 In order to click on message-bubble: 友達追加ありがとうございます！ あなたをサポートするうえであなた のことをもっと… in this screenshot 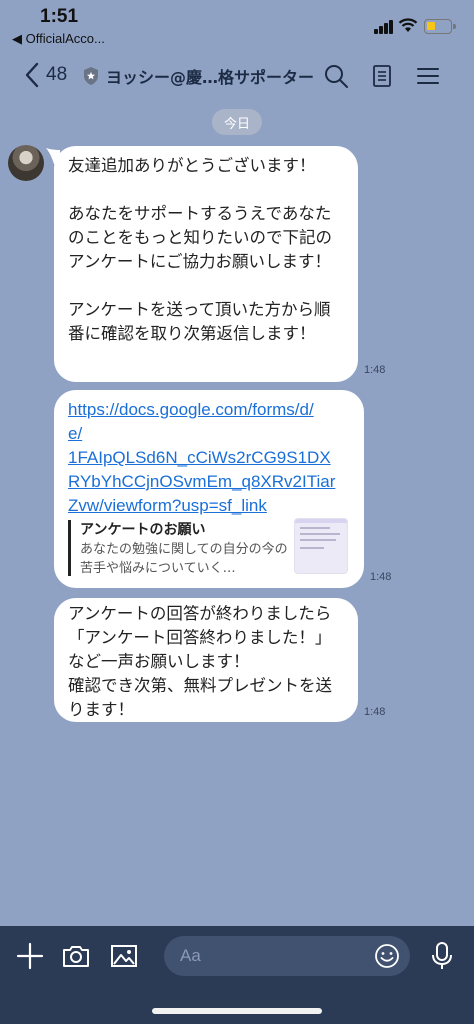, I will do `click(206, 264)`.